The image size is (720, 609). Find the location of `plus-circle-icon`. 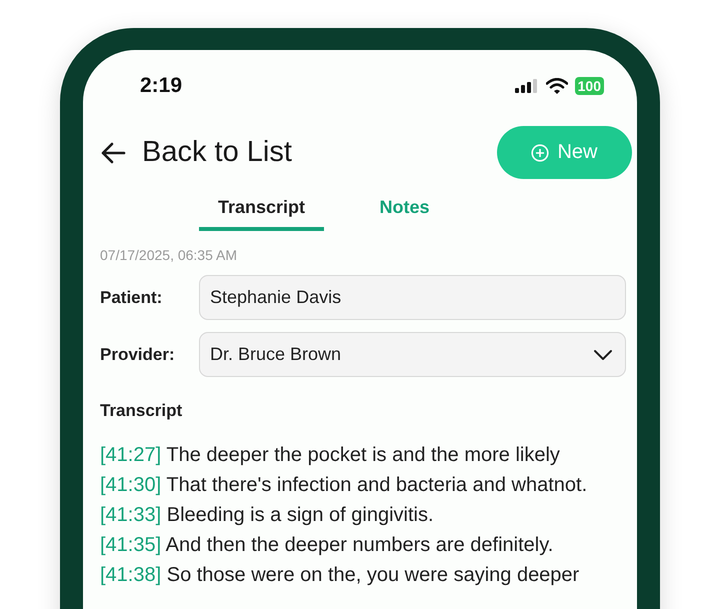

plus-circle-icon is located at coordinates (540, 153).